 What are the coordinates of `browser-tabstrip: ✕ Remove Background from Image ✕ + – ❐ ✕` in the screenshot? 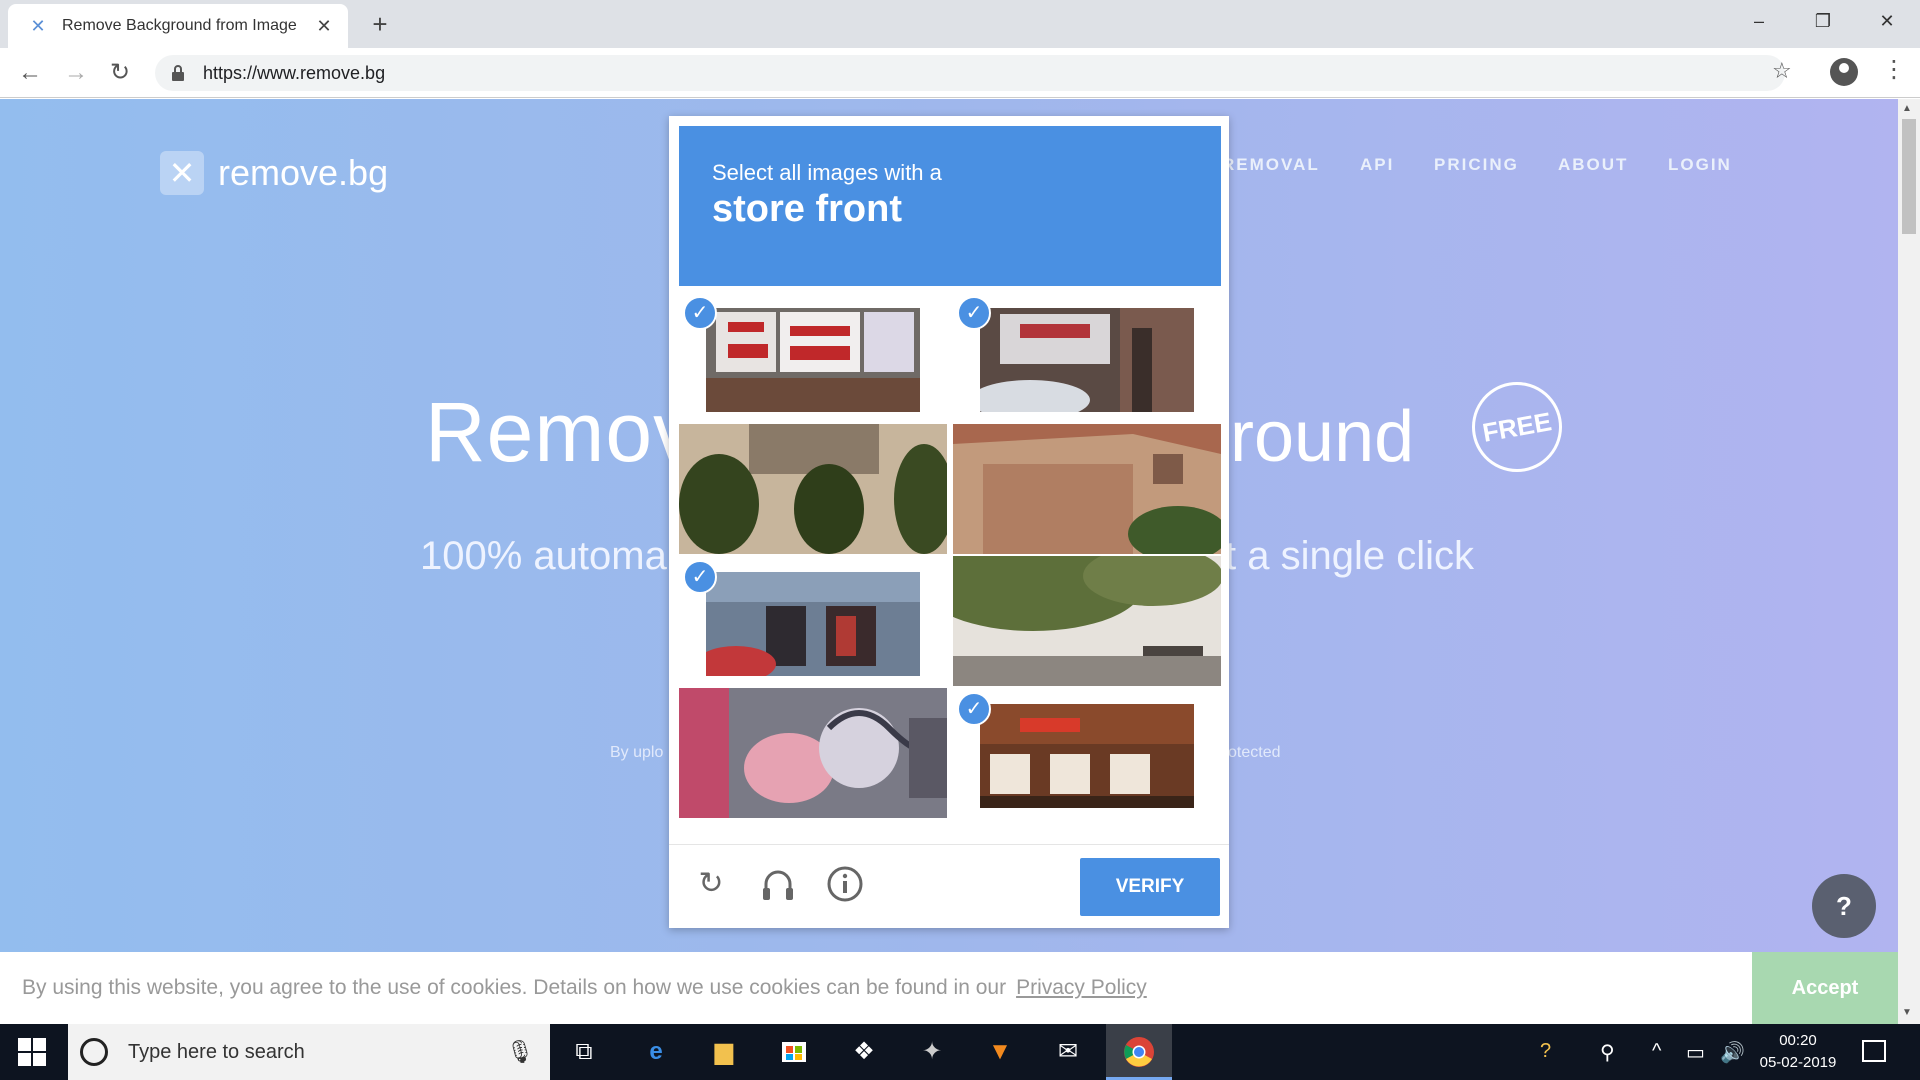 It's located at (960, 24).